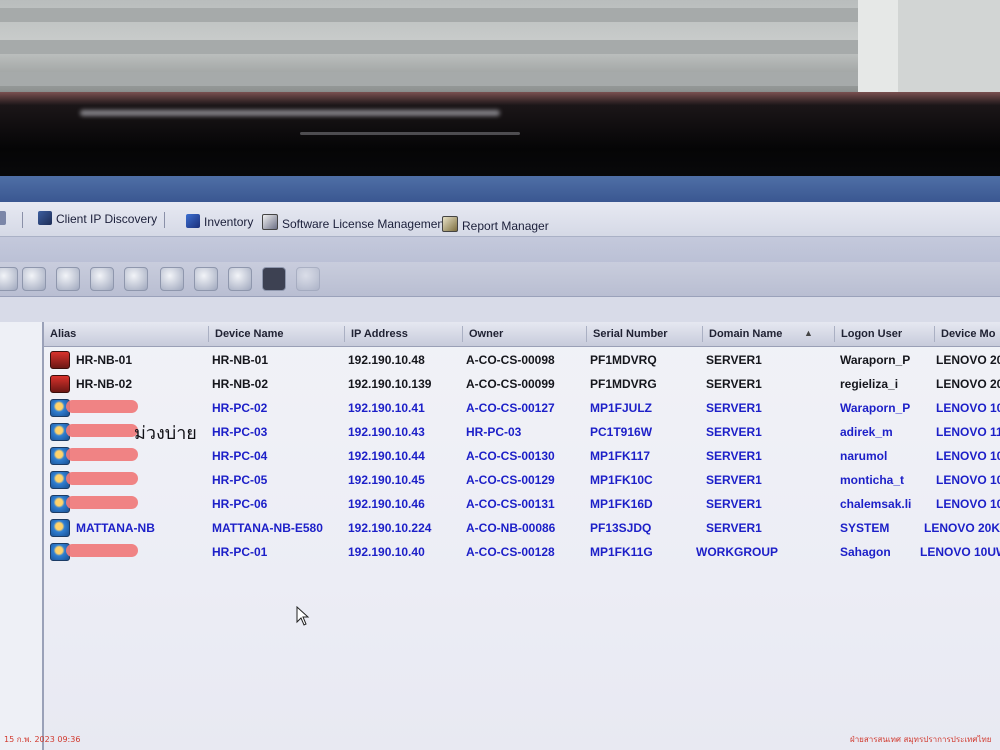 The height and width of the screenshot is (750, 1000). What do you see at coordinates (102, 279) in the screenshot?
I see `globe-icon` at bounding box center [102, 279].